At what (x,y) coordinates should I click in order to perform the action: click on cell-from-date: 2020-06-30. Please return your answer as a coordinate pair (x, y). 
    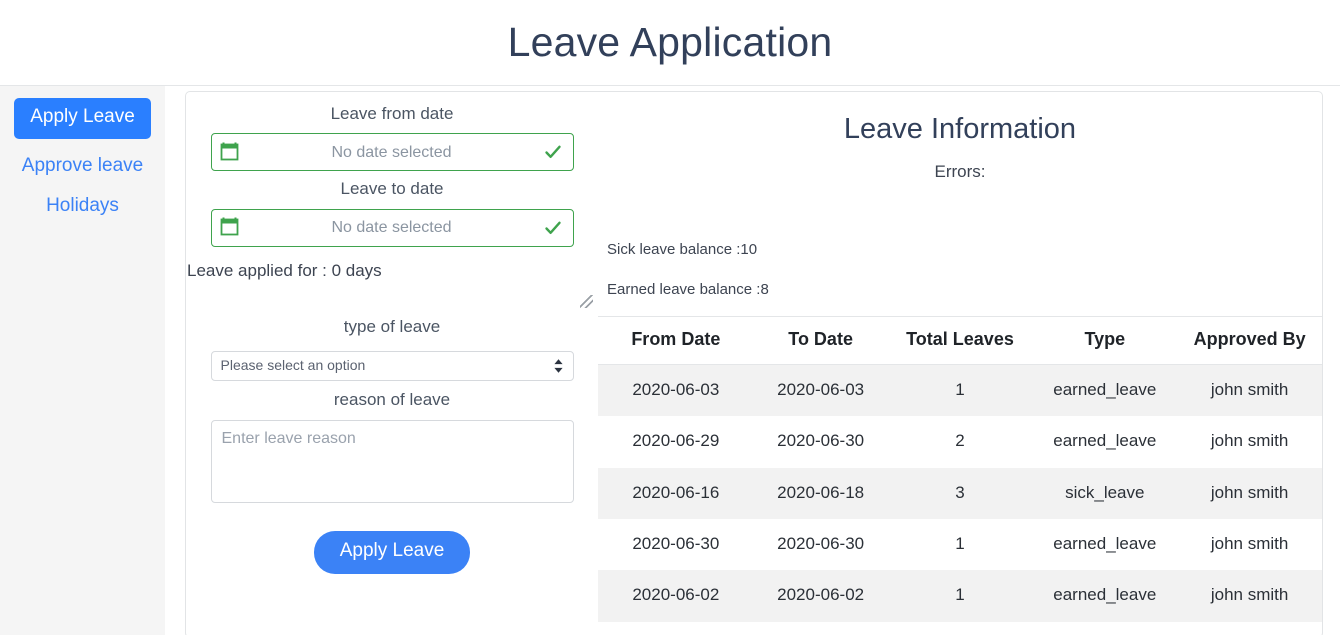
    Looking at the image, I should click on (676, 543).